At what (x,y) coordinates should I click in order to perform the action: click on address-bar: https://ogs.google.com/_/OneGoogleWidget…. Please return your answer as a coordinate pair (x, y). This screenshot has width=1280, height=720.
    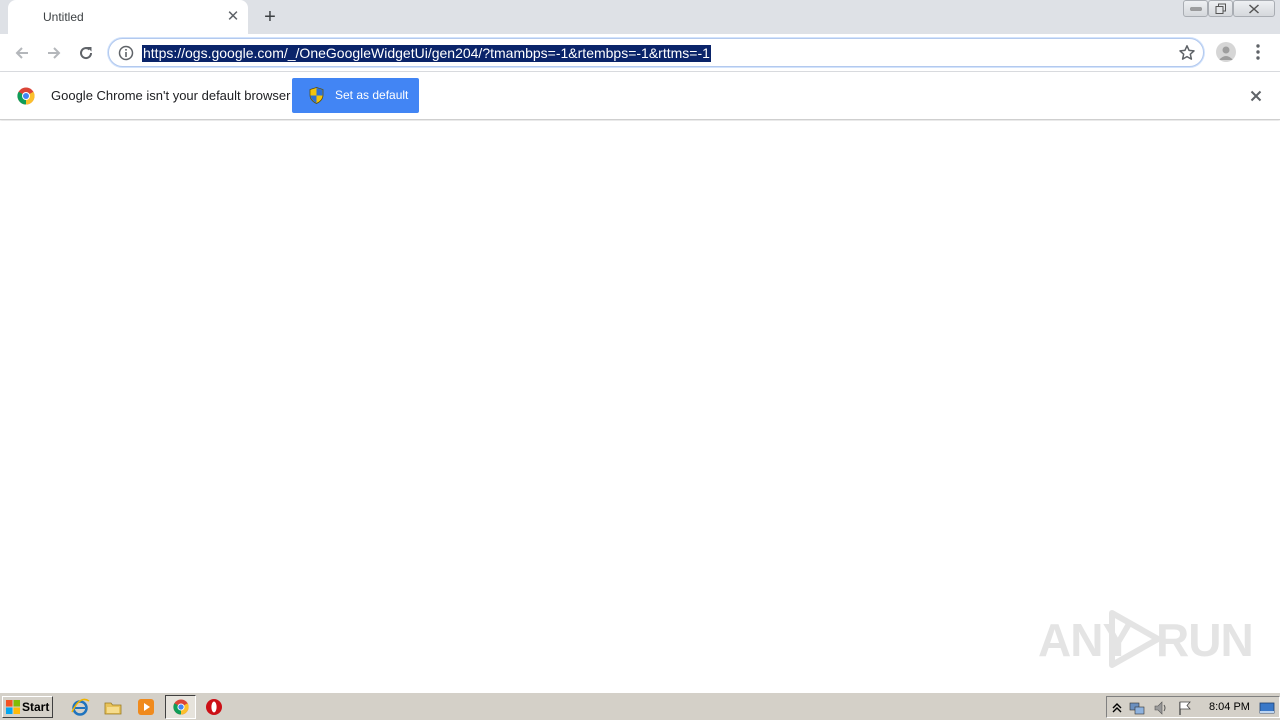
    Looking at the image, I should click on (656, 52).